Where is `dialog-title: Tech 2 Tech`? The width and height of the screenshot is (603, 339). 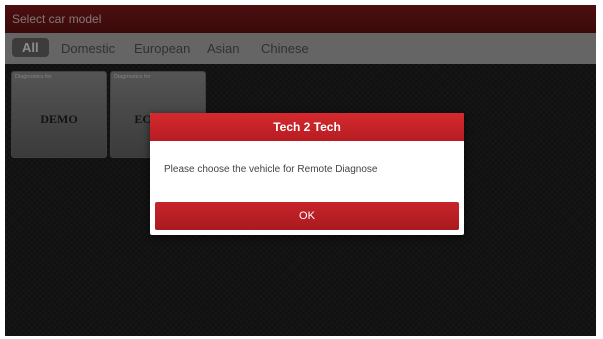 dialog-title: Tech 2 Tech is located at coordinates (307, 127).